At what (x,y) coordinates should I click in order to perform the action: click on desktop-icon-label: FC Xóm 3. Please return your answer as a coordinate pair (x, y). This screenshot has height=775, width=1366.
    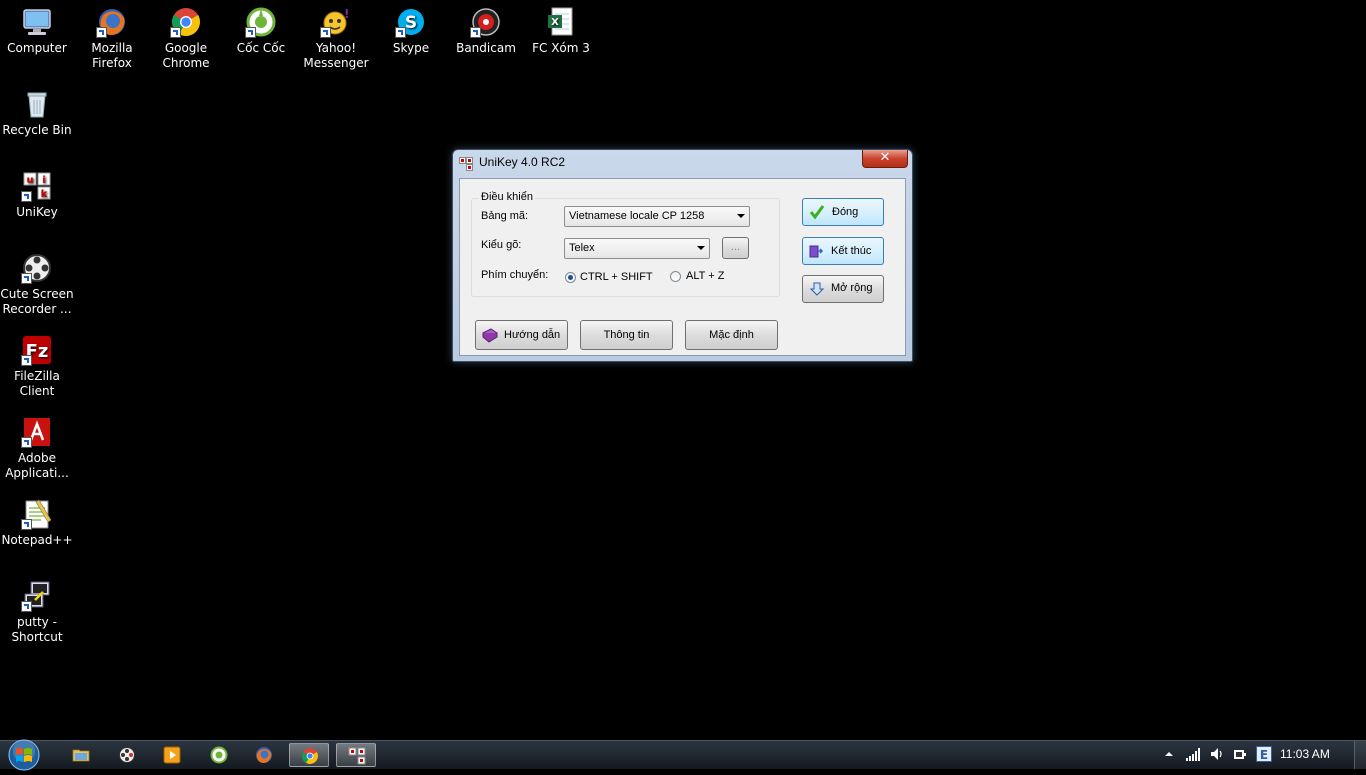
    Looking at the image, I should click on (561, 48).